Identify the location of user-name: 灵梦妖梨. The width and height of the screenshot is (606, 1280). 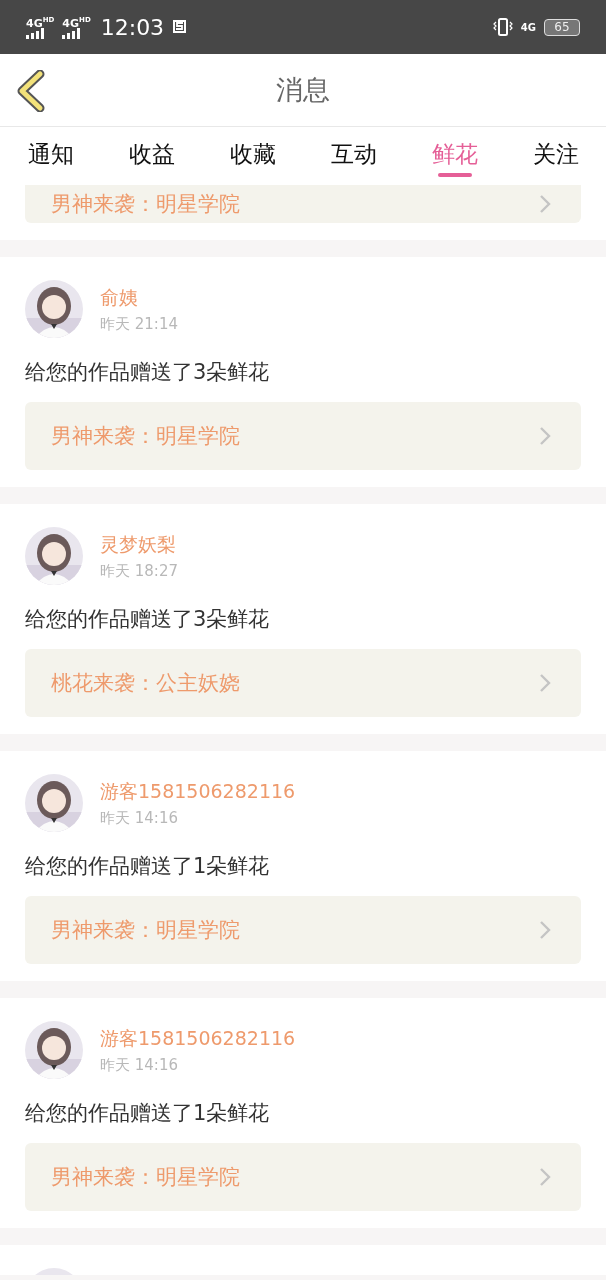
(138, 544).